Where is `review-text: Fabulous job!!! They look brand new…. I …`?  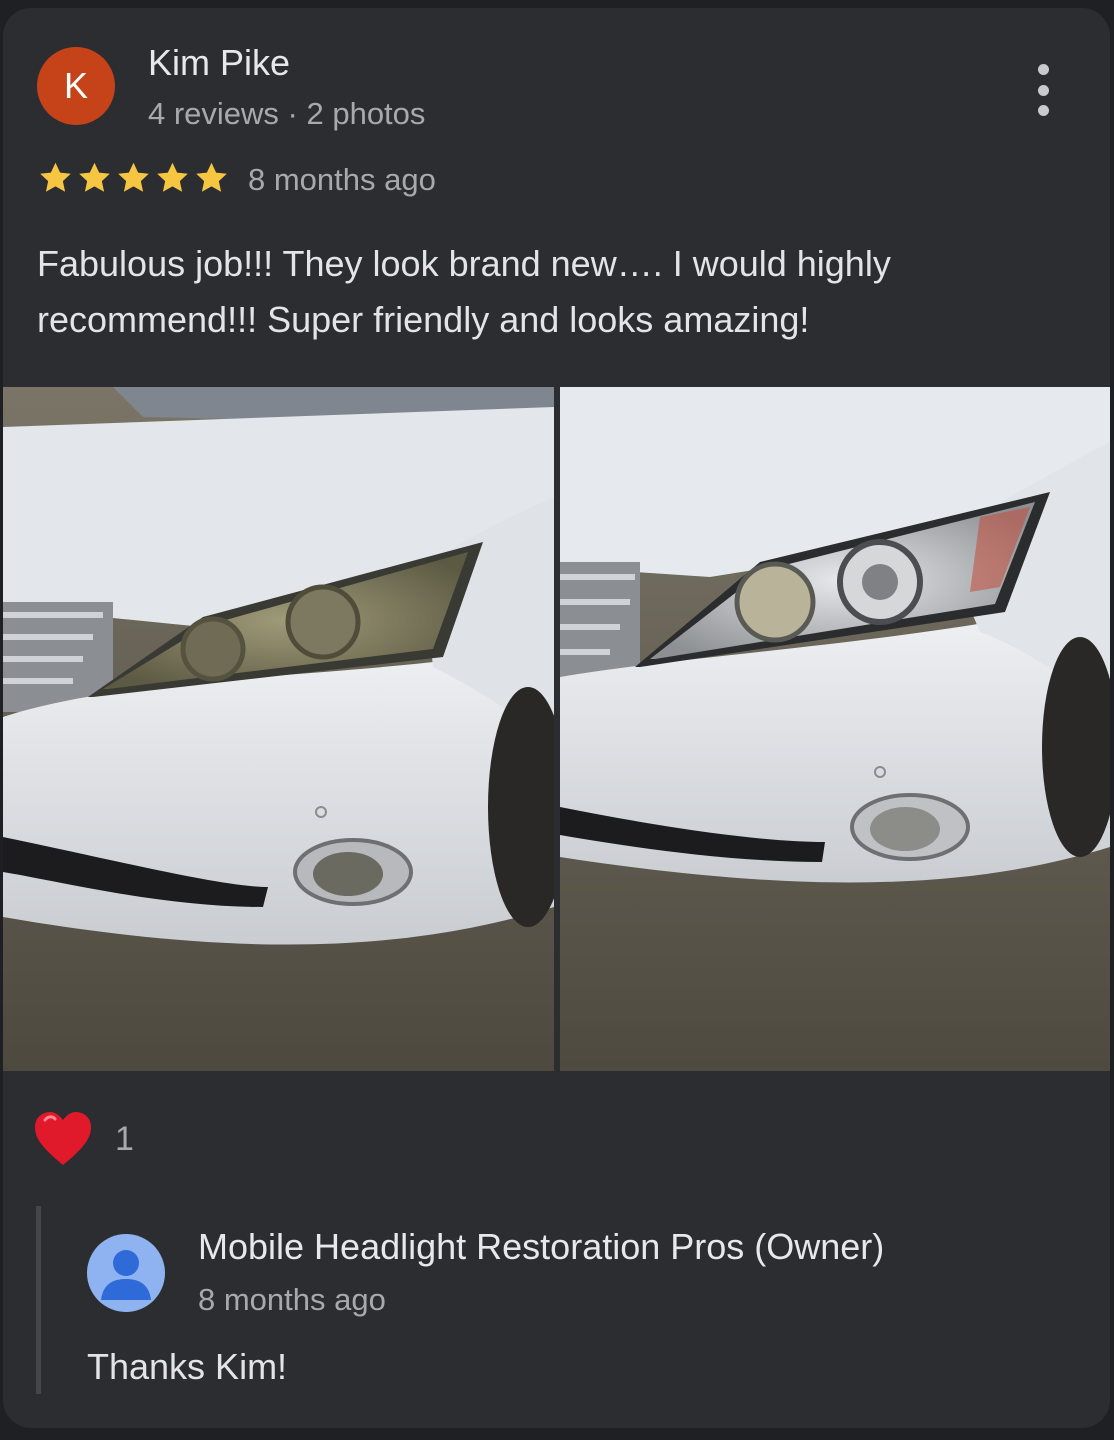
review-text: Fabulous job!!! They look brand new…. I … is located at coordinates (464, 291).